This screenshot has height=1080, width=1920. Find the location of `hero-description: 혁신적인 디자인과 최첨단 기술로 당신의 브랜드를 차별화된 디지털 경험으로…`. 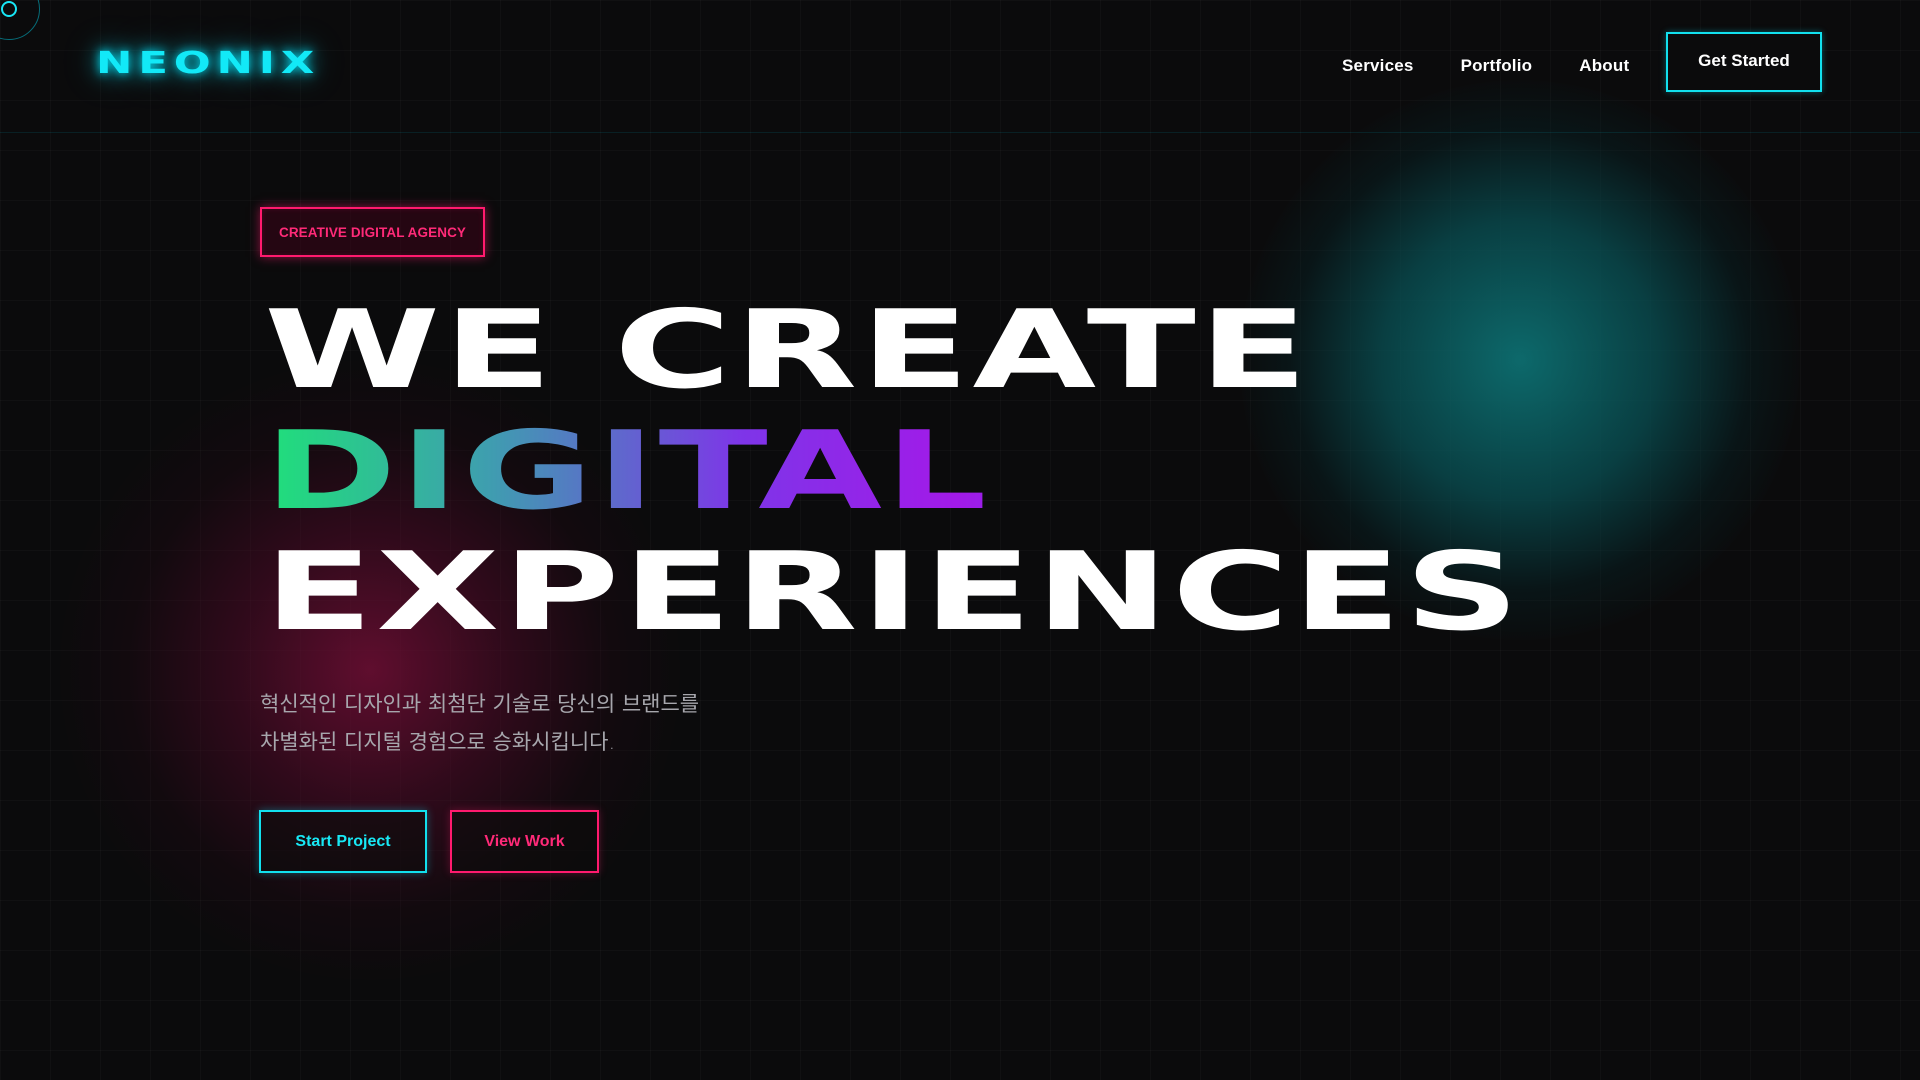

hero-description: 혁신적인 디자인과 최첨단 기술로 당신의 브랜드를 차별화된 디지털 경험으로… is located at coordinates (479, 723).